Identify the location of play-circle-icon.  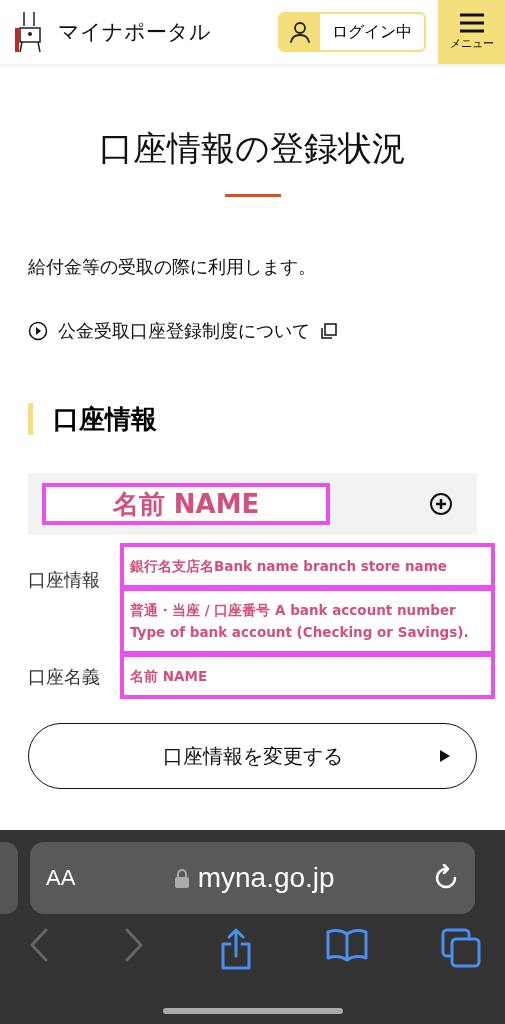
(38, 331).